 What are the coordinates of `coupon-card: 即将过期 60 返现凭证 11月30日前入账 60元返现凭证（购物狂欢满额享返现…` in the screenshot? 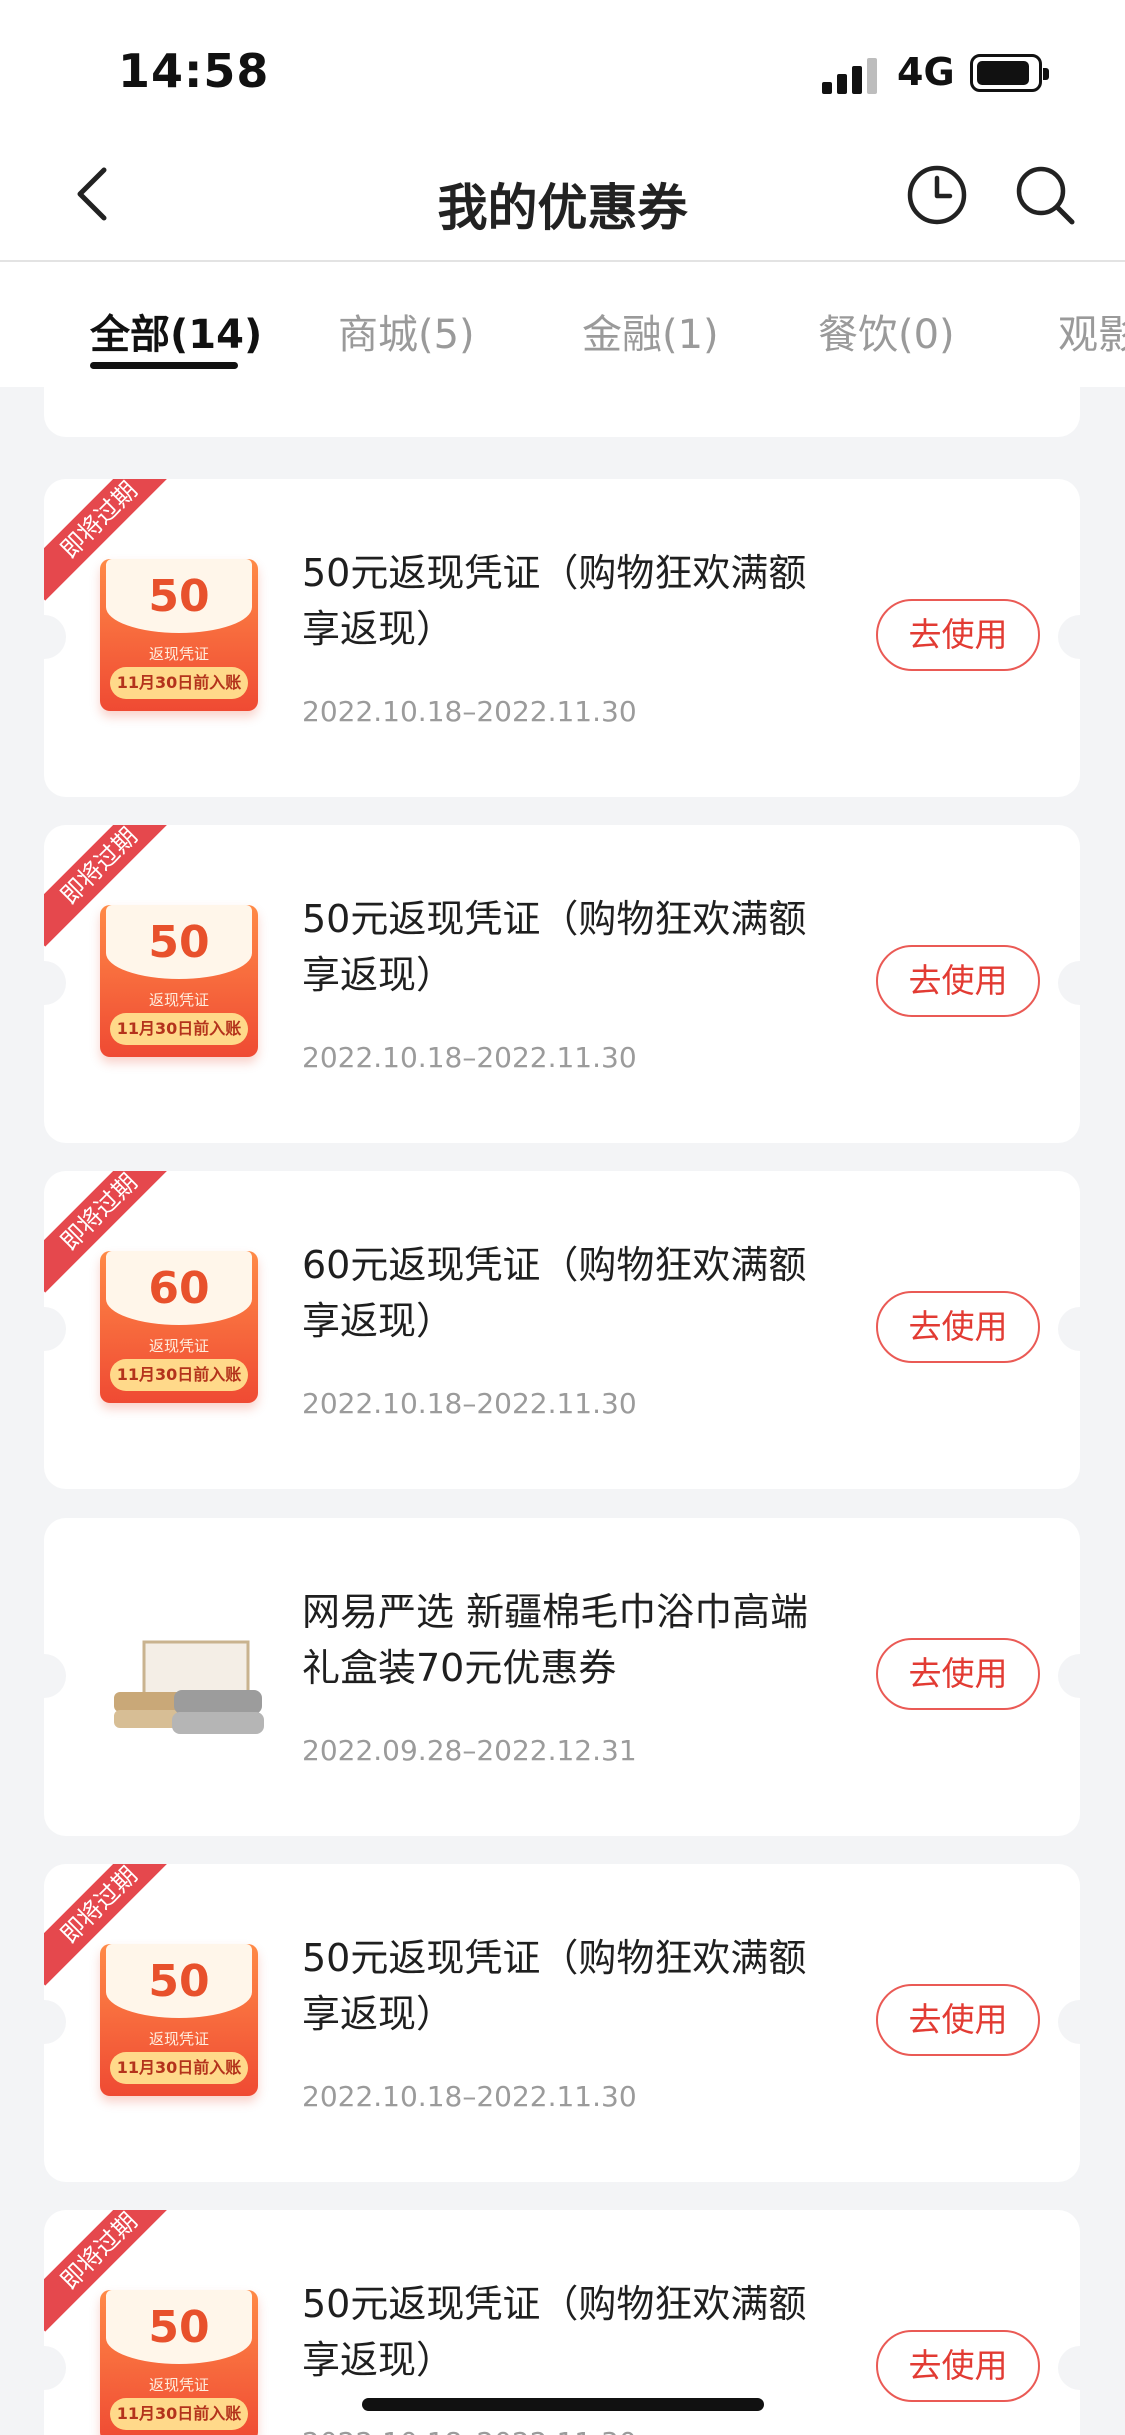 It's located at (562, 1330).